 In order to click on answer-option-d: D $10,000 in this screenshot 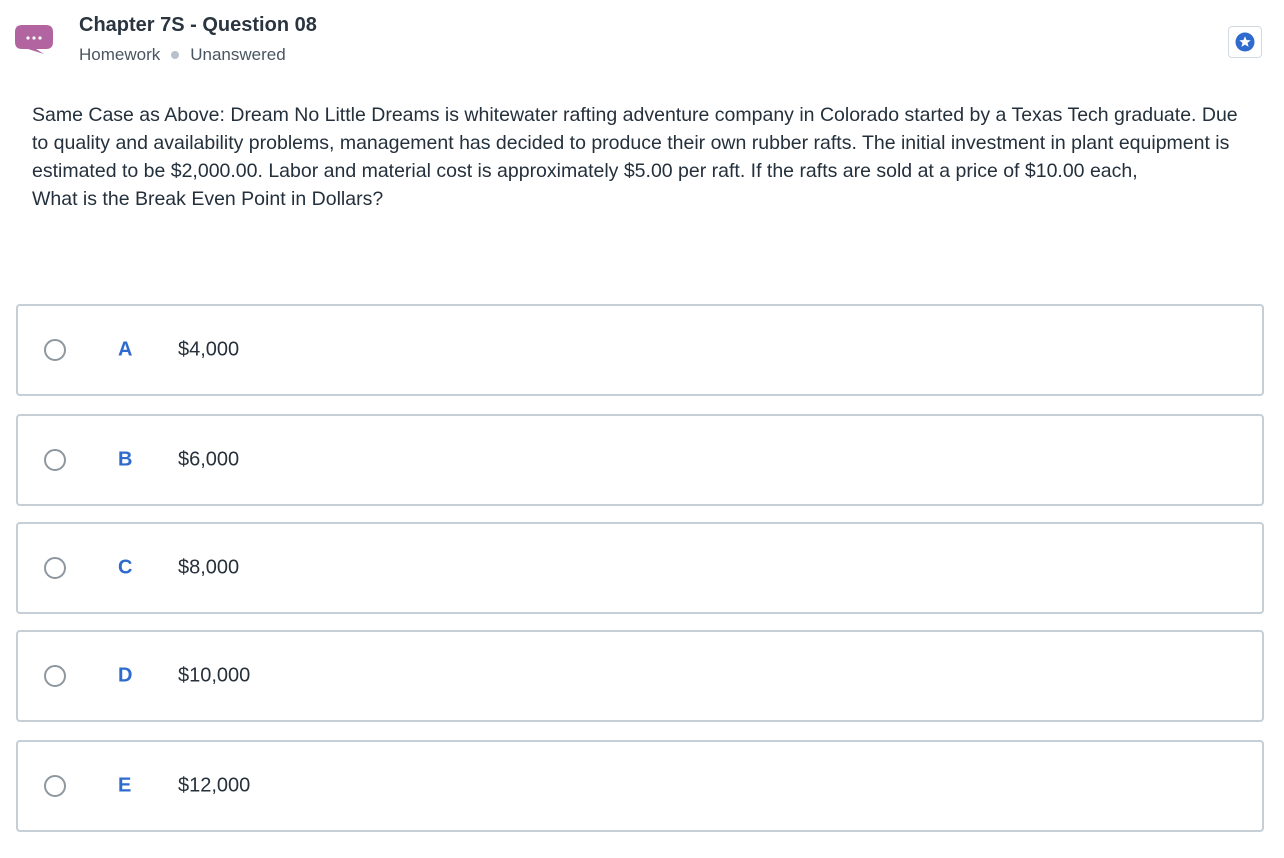, I will do `click(640, 676)`.